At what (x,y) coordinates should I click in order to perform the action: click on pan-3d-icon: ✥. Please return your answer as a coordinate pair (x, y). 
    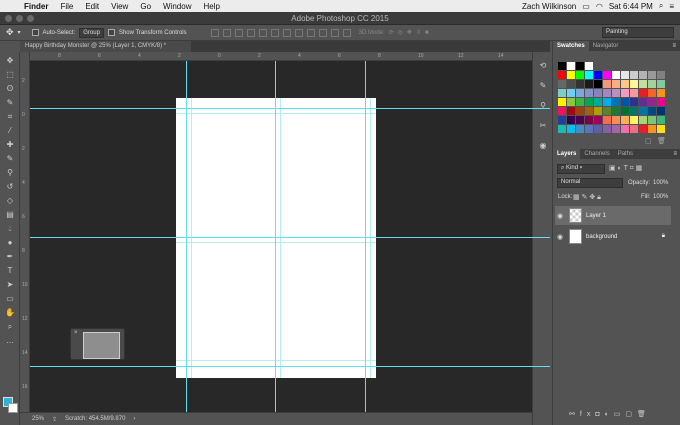
    Looking at the image, I should click on (409, 32).